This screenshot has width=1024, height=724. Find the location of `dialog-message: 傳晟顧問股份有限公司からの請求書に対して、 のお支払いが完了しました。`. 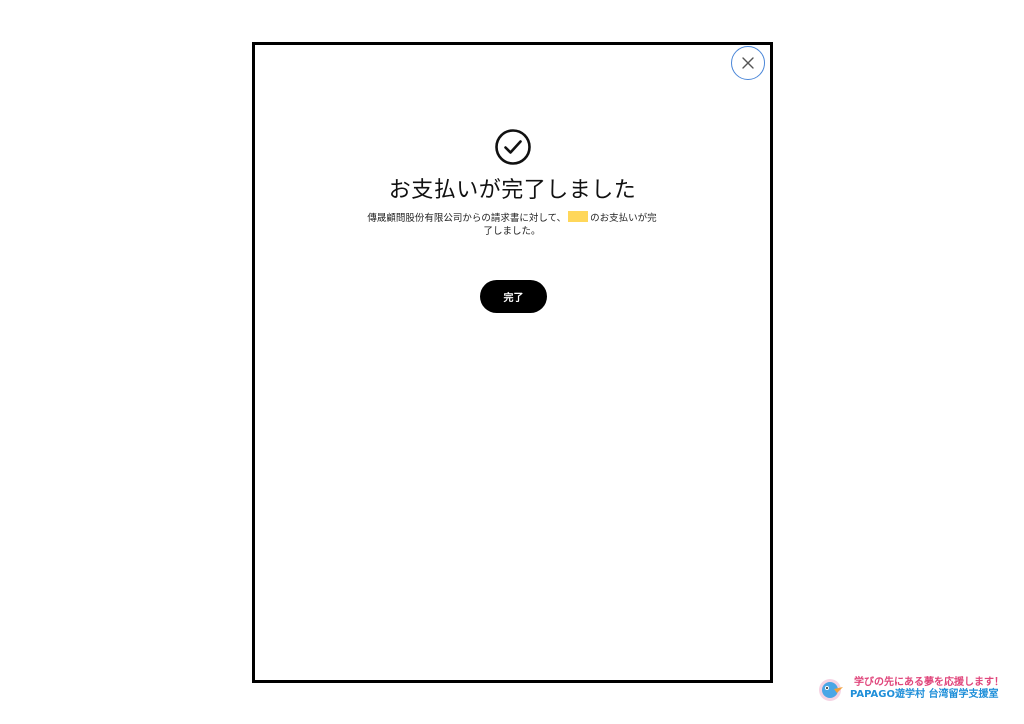

dialog-message: 傳晟顧問股份有限公司からの請求書に対して、 のお支払いが完了しました。 is located at coordinates (512, 224).